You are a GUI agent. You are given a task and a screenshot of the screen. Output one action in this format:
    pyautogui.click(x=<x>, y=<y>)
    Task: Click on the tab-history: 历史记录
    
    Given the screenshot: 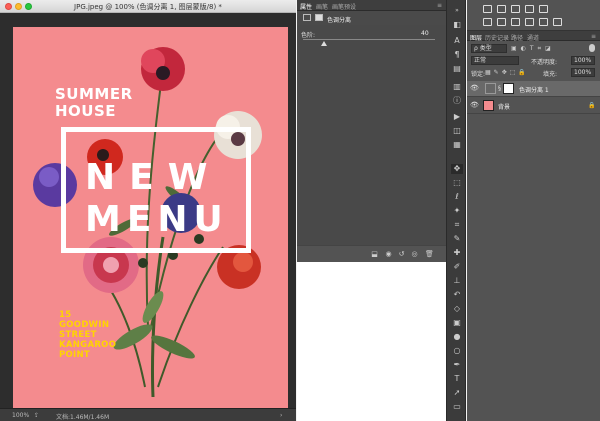 What is the action you would take?
    pyautogui.click(x=497, y=37)
    